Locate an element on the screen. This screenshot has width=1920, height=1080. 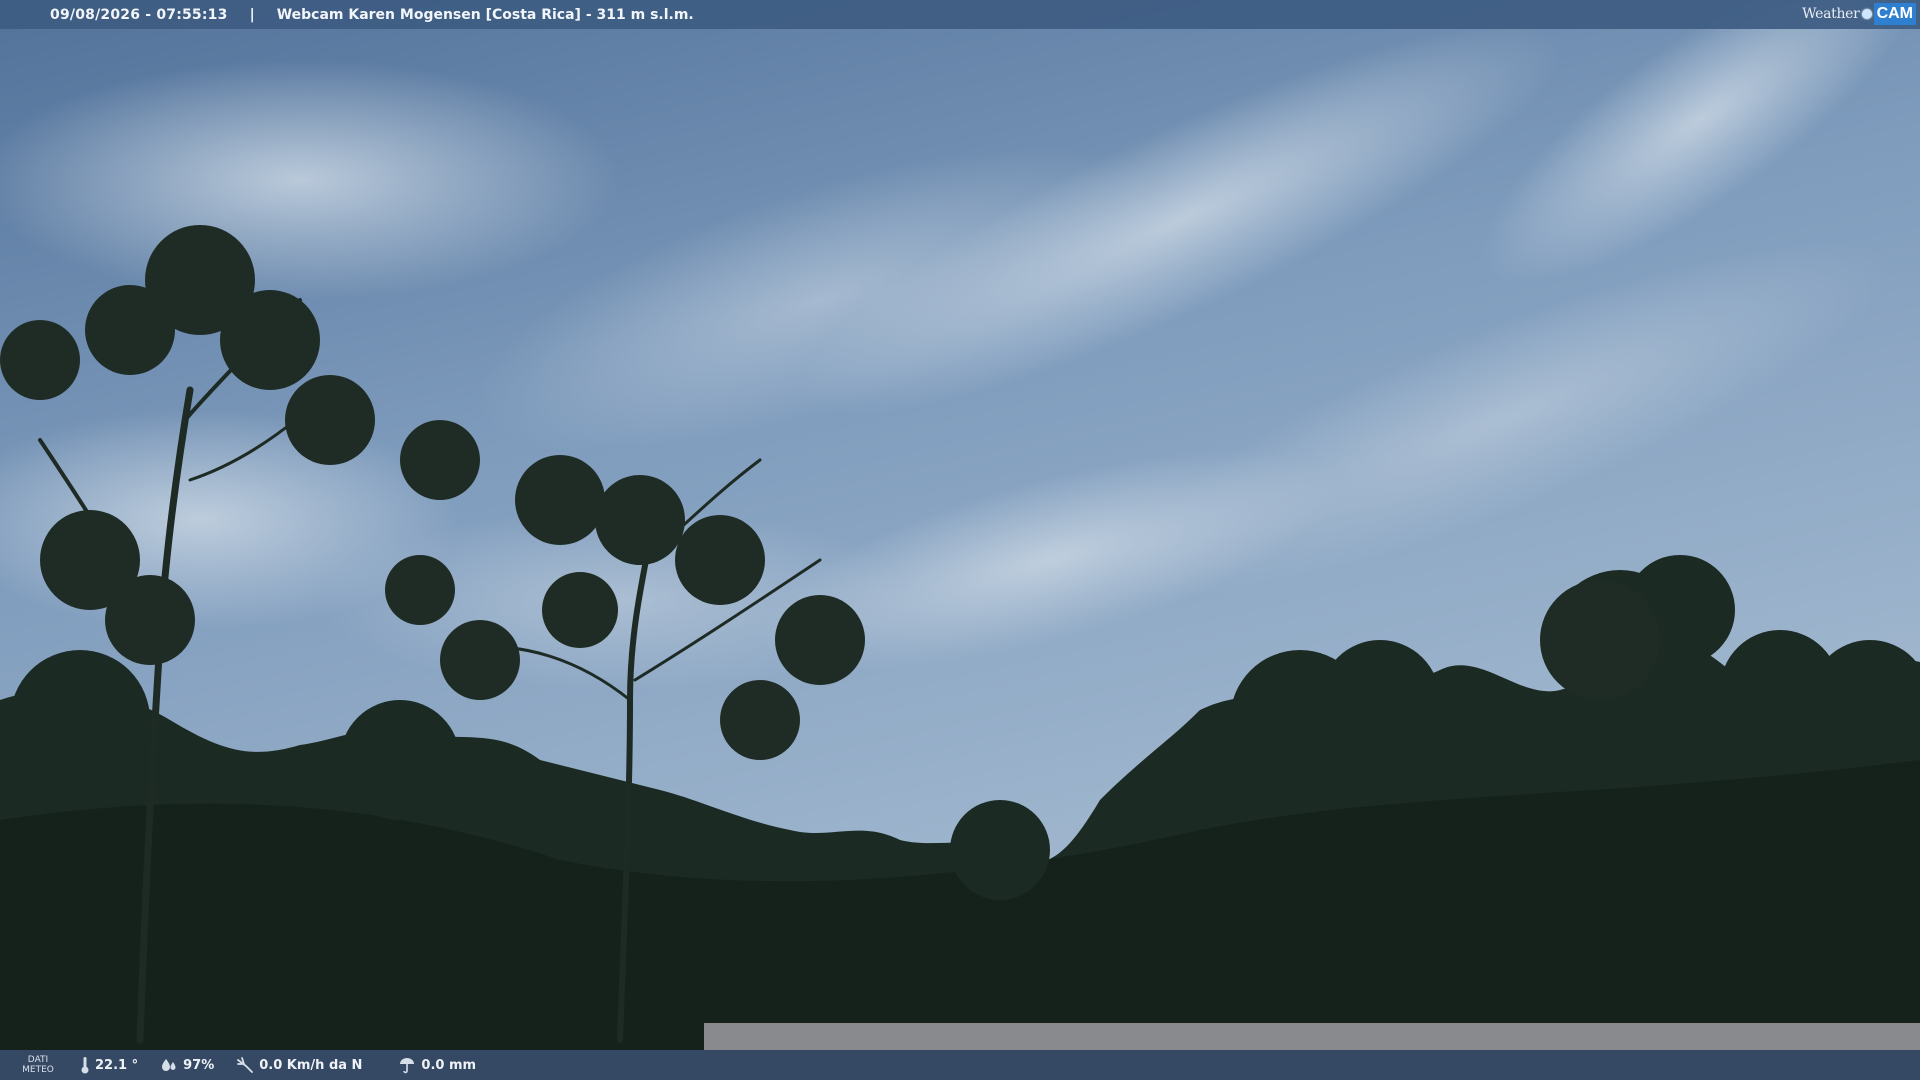
humidity-metric: 97% is located at coordinates (187, 1065).